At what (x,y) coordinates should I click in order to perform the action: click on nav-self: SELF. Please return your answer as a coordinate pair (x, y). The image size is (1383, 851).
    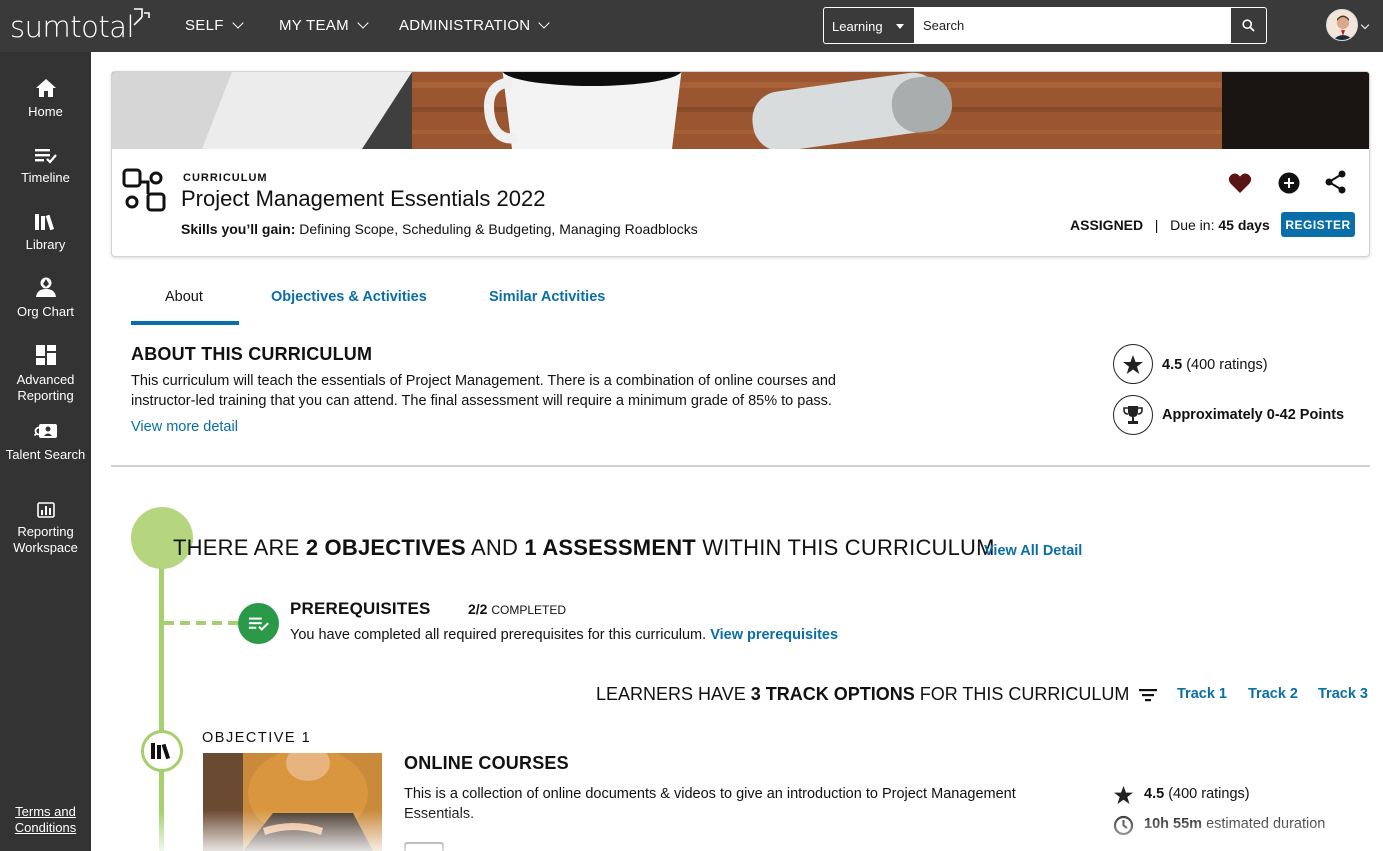
    Looking at the image, I should click on (214, 25).